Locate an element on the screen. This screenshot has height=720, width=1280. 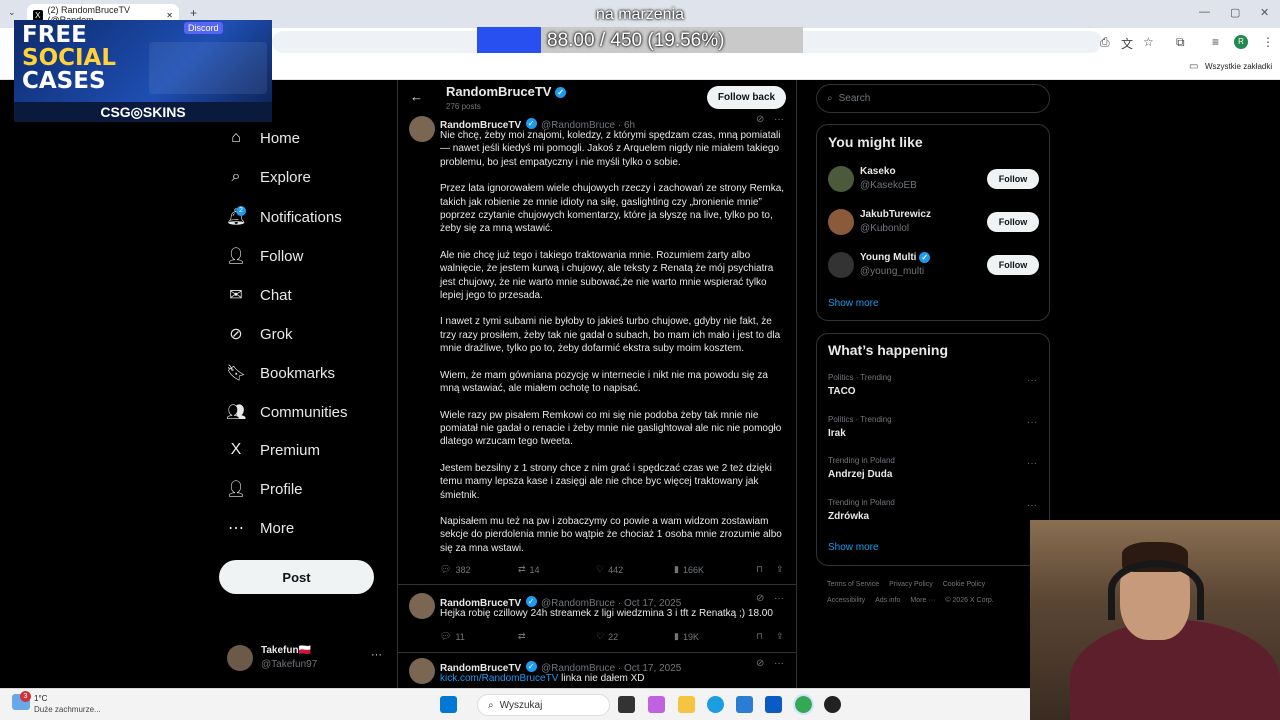
windows-taskbar: 3 1°C Duże zachmurze... ⌕ Wyszukaj is located at coordinates (515, 704).